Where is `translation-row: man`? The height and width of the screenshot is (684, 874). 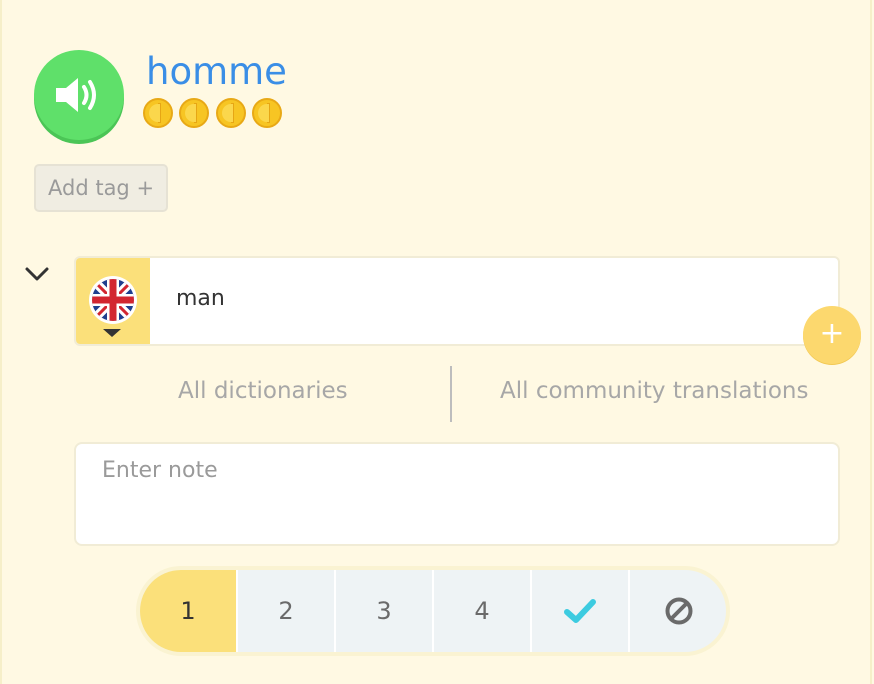
translation-row: man is located at coordinates (457, 301).